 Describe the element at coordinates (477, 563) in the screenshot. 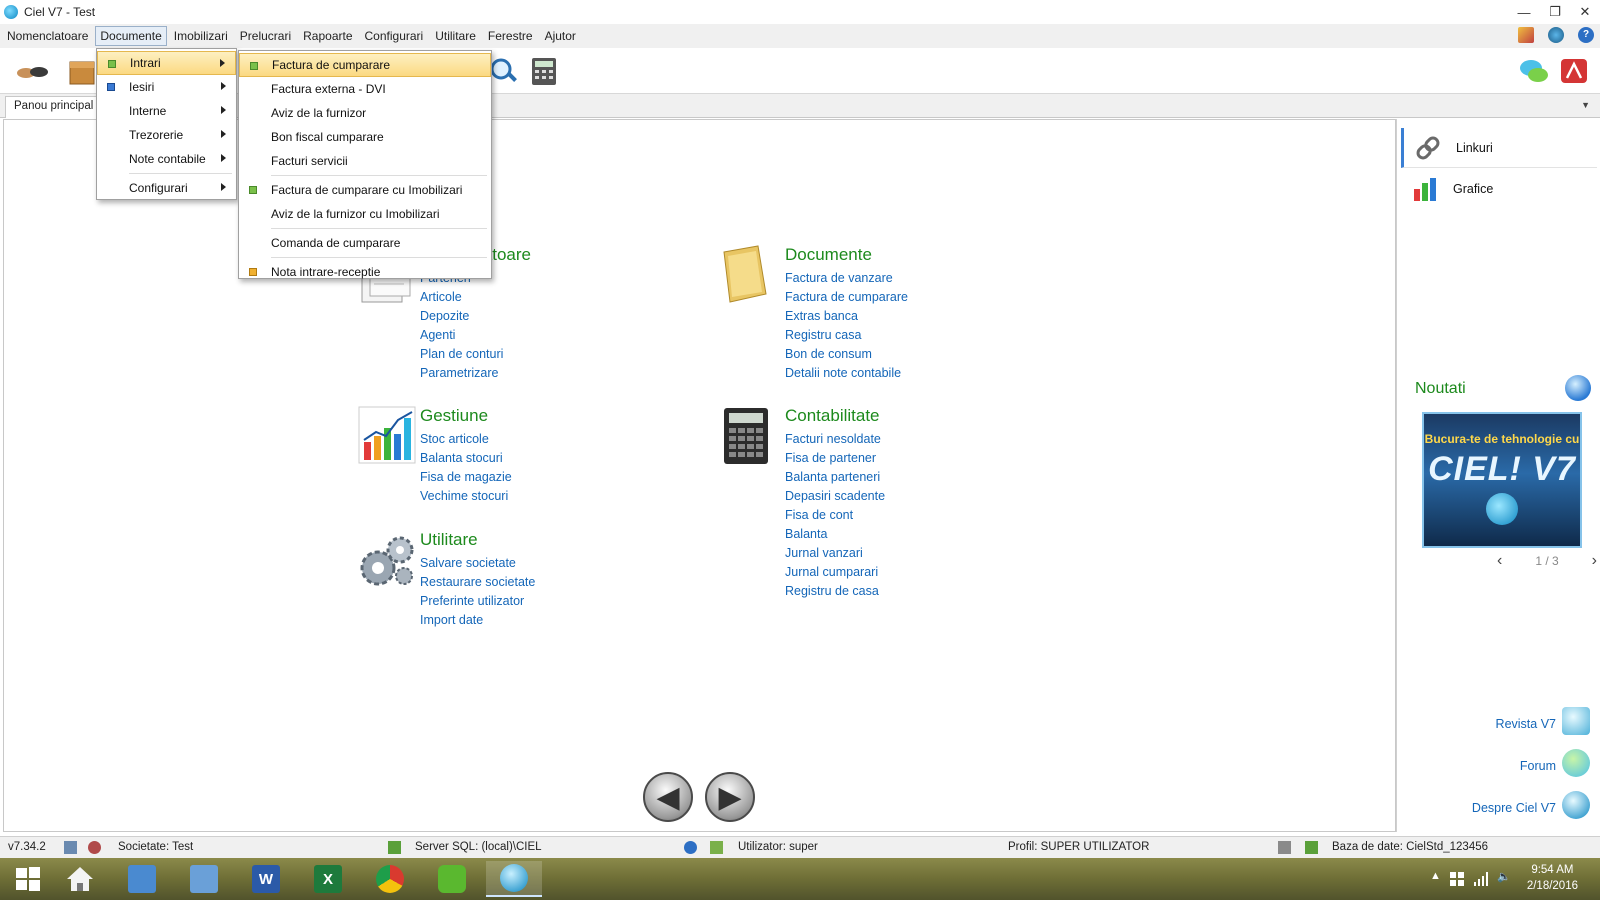

I see `link-salvare-societate: Salvare societate` at that location.